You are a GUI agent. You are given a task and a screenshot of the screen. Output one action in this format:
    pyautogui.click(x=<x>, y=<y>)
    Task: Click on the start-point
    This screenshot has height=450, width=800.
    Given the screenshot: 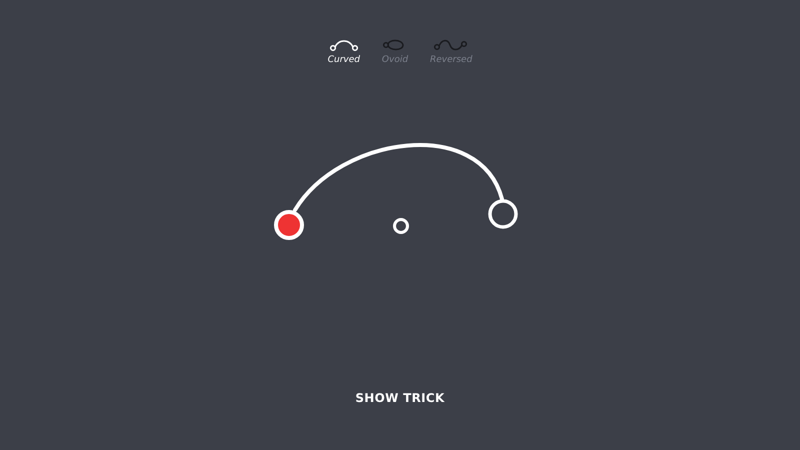 What is the action you would take?
    pyautogui.click(x=289, y=225)
    